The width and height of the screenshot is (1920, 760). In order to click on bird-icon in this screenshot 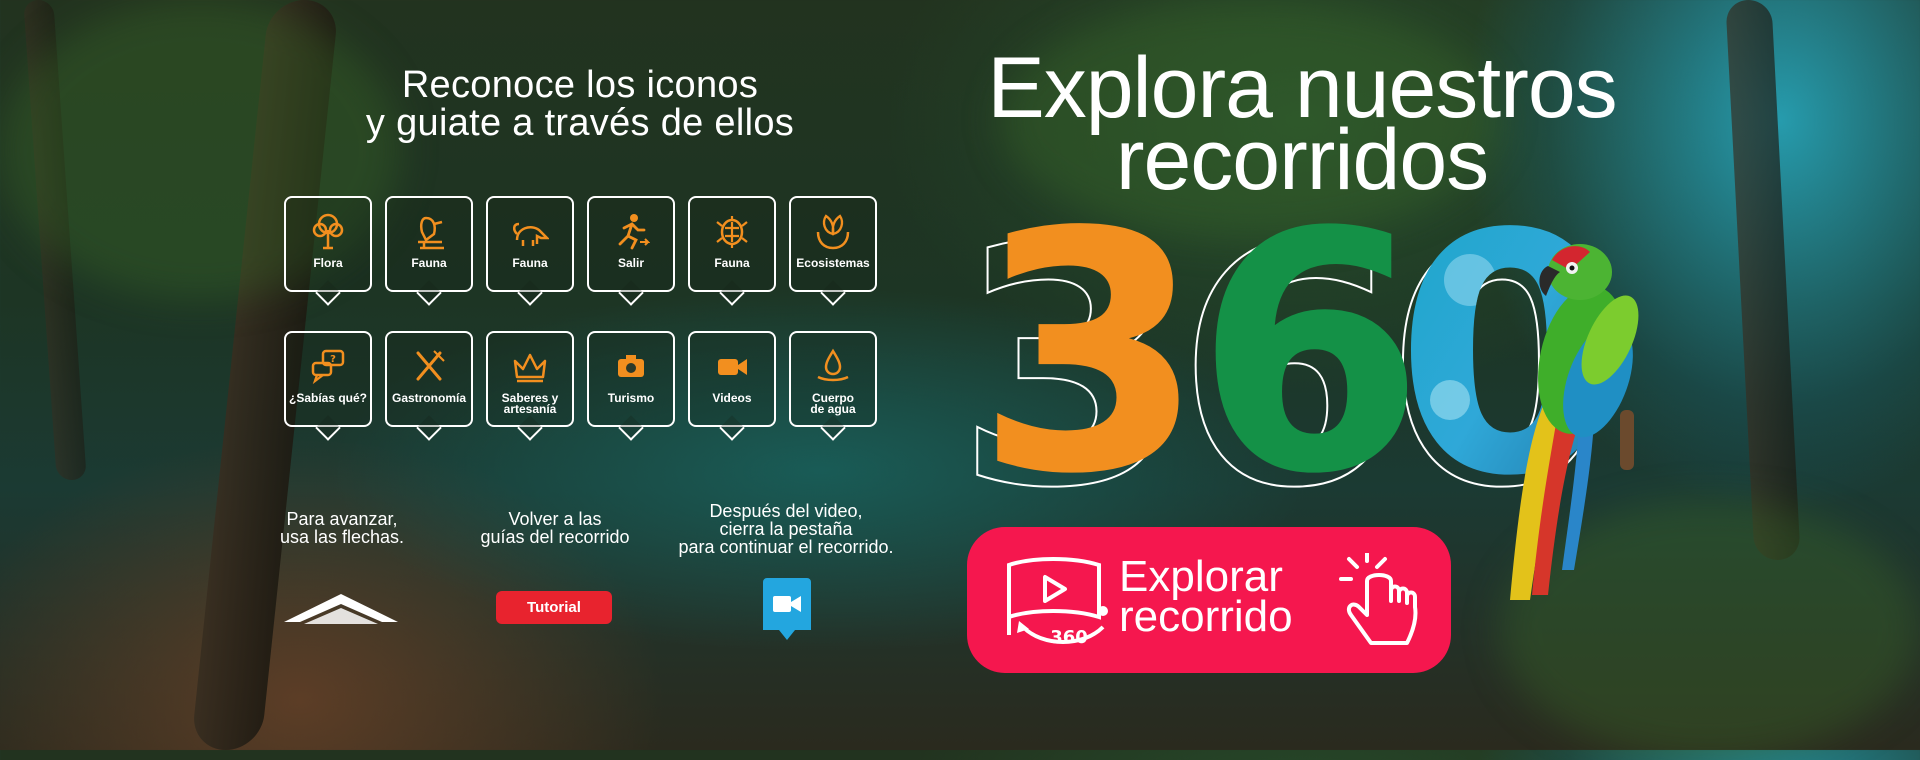, I will do `click(431, 233)`.